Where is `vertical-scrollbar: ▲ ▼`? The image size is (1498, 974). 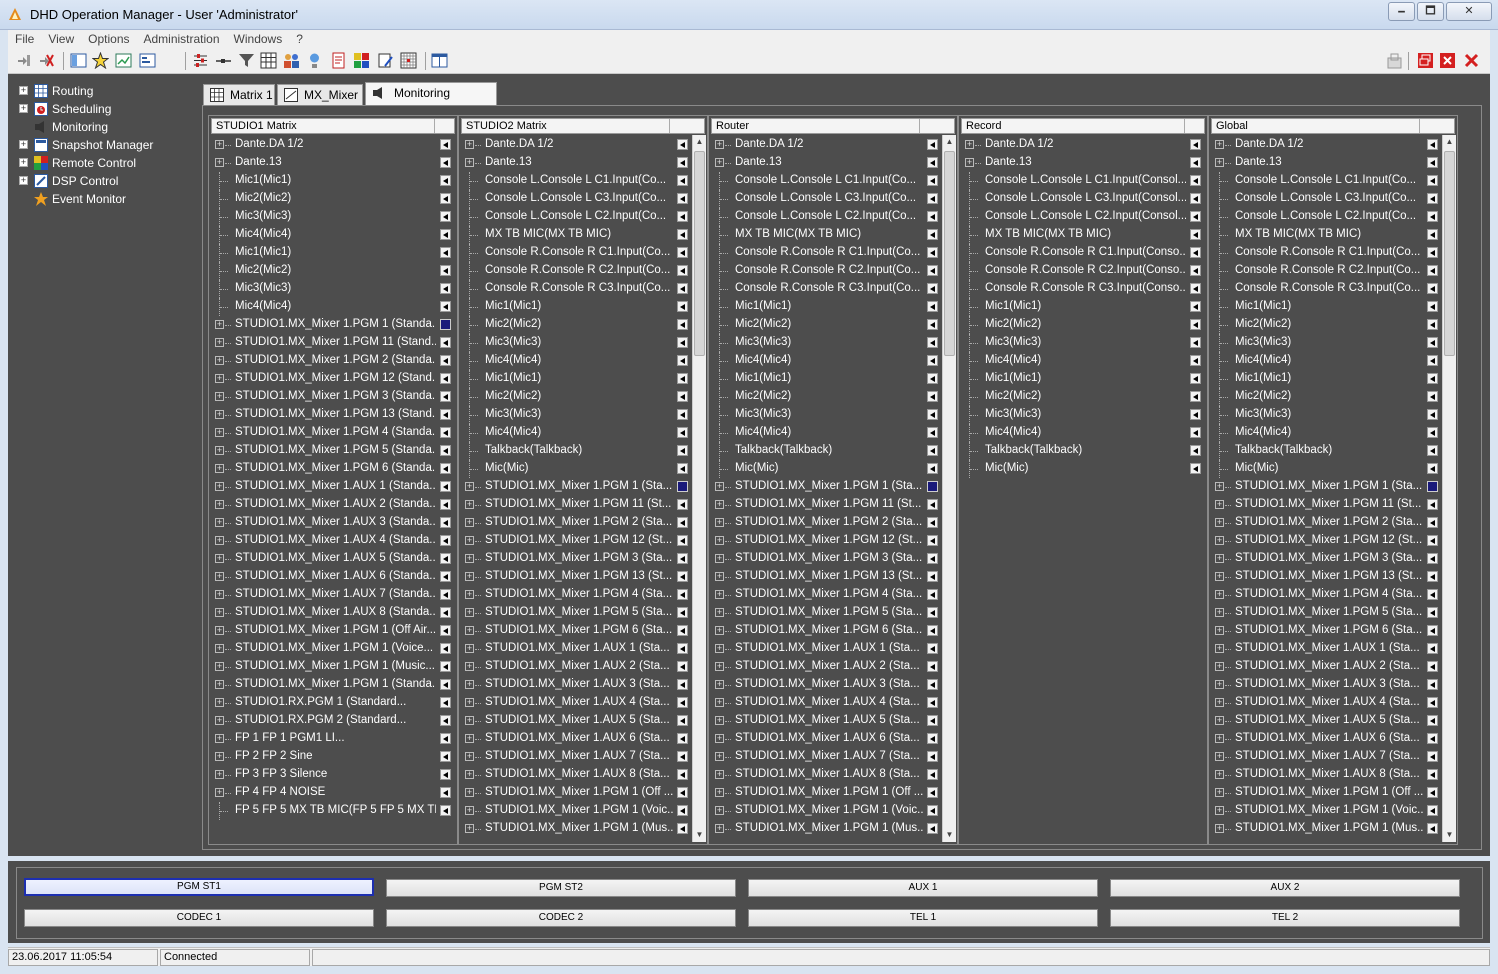 vertical-scrollbar: ▲ ▼ is located at coordinates (1449, 488).